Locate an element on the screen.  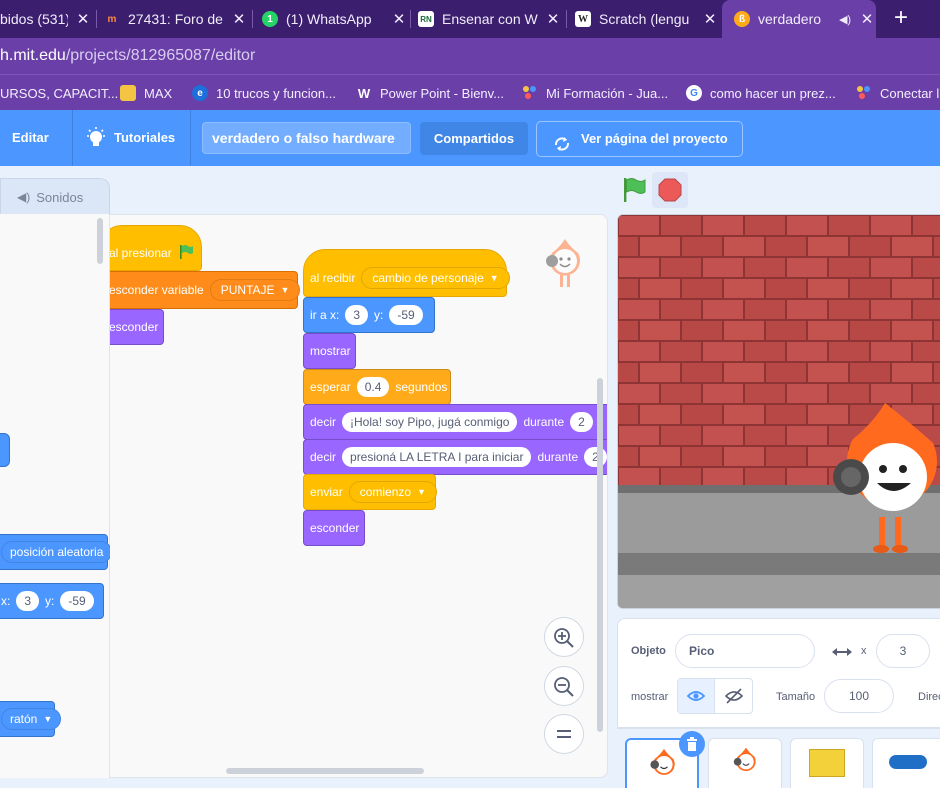
url-host: h.mit.edu is located at coordinates (33, 55).